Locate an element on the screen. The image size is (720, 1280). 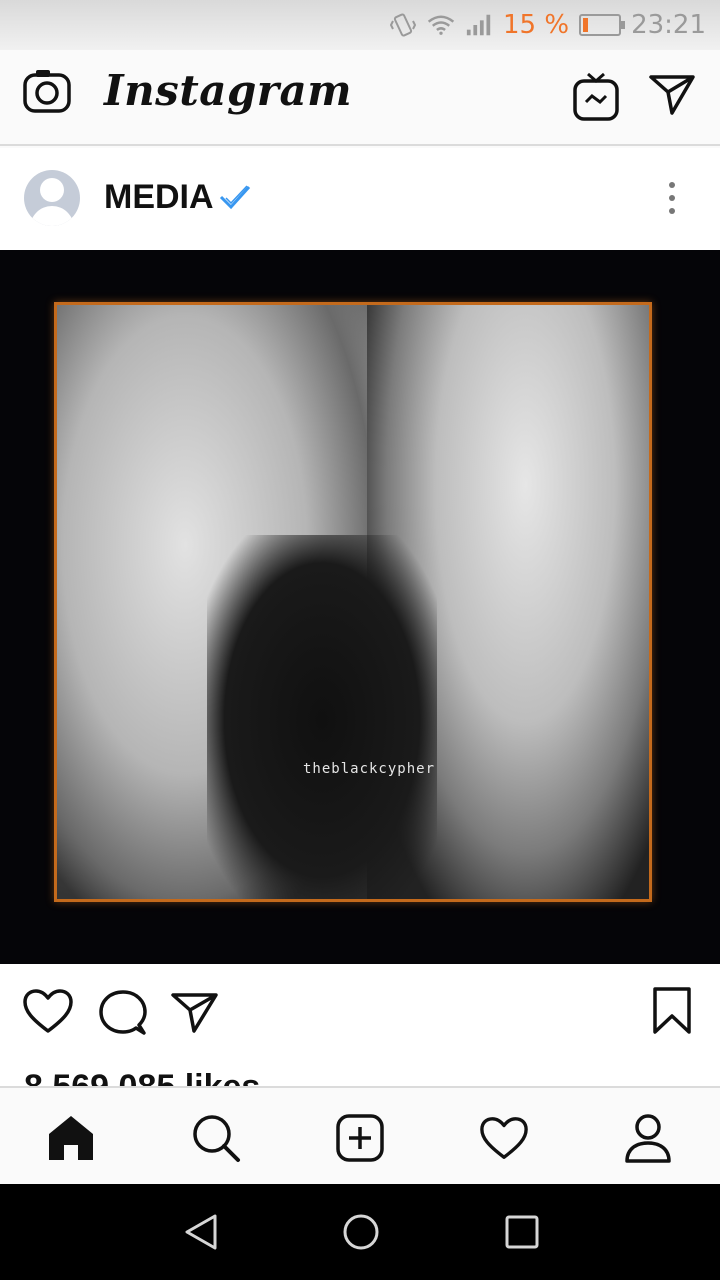
bookmark-icon is located at coordinates (672, 1013).